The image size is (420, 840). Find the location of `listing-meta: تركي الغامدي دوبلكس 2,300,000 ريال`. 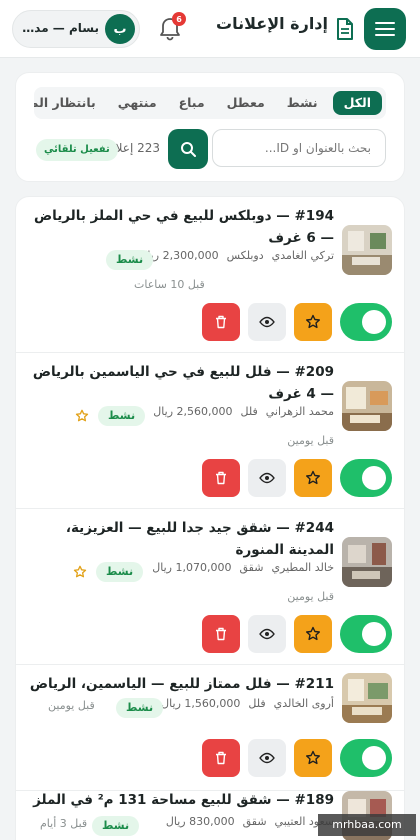

listing-meta: تركي الغامدي دوبلكس 2,300,000 ريال is located at coordinates (236, 255).